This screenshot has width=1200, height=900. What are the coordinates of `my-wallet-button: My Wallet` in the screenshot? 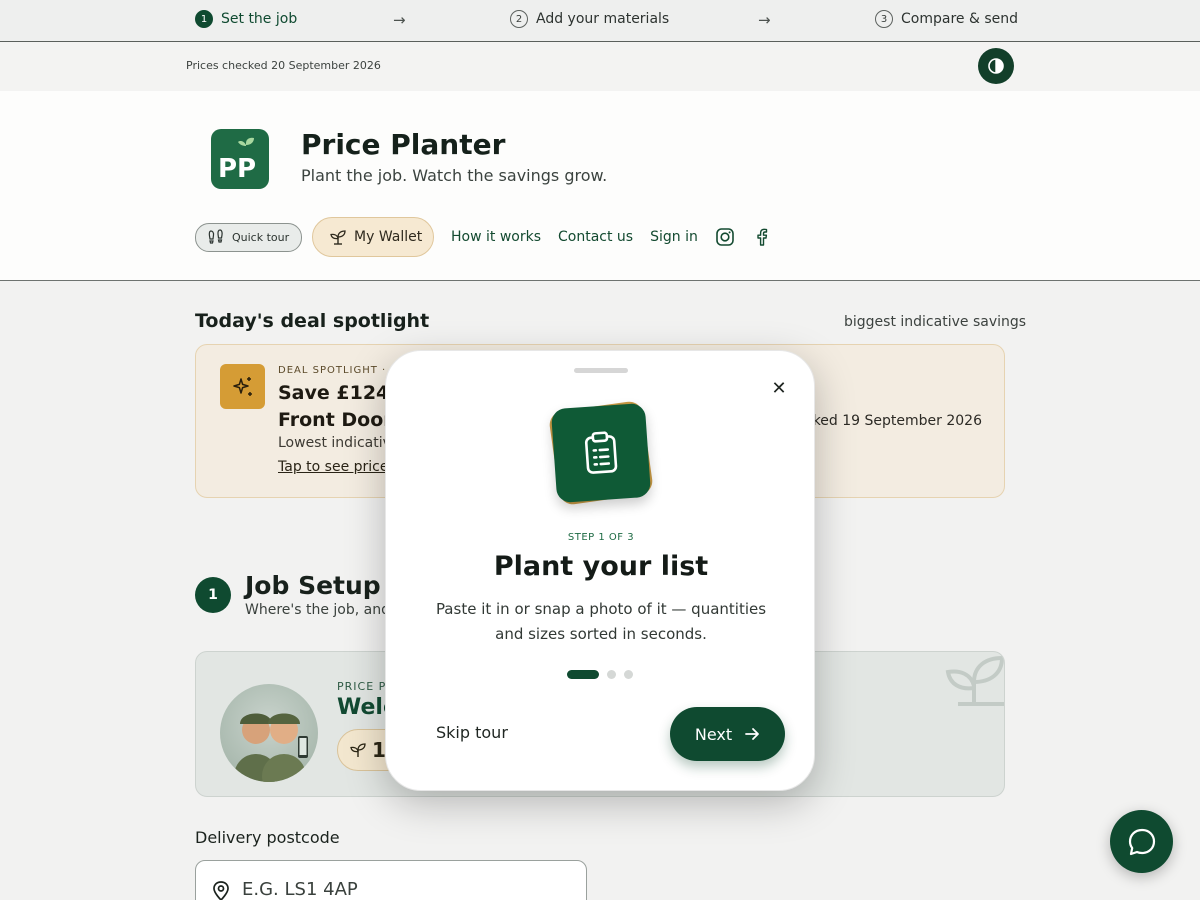 It's located at (373, 237).